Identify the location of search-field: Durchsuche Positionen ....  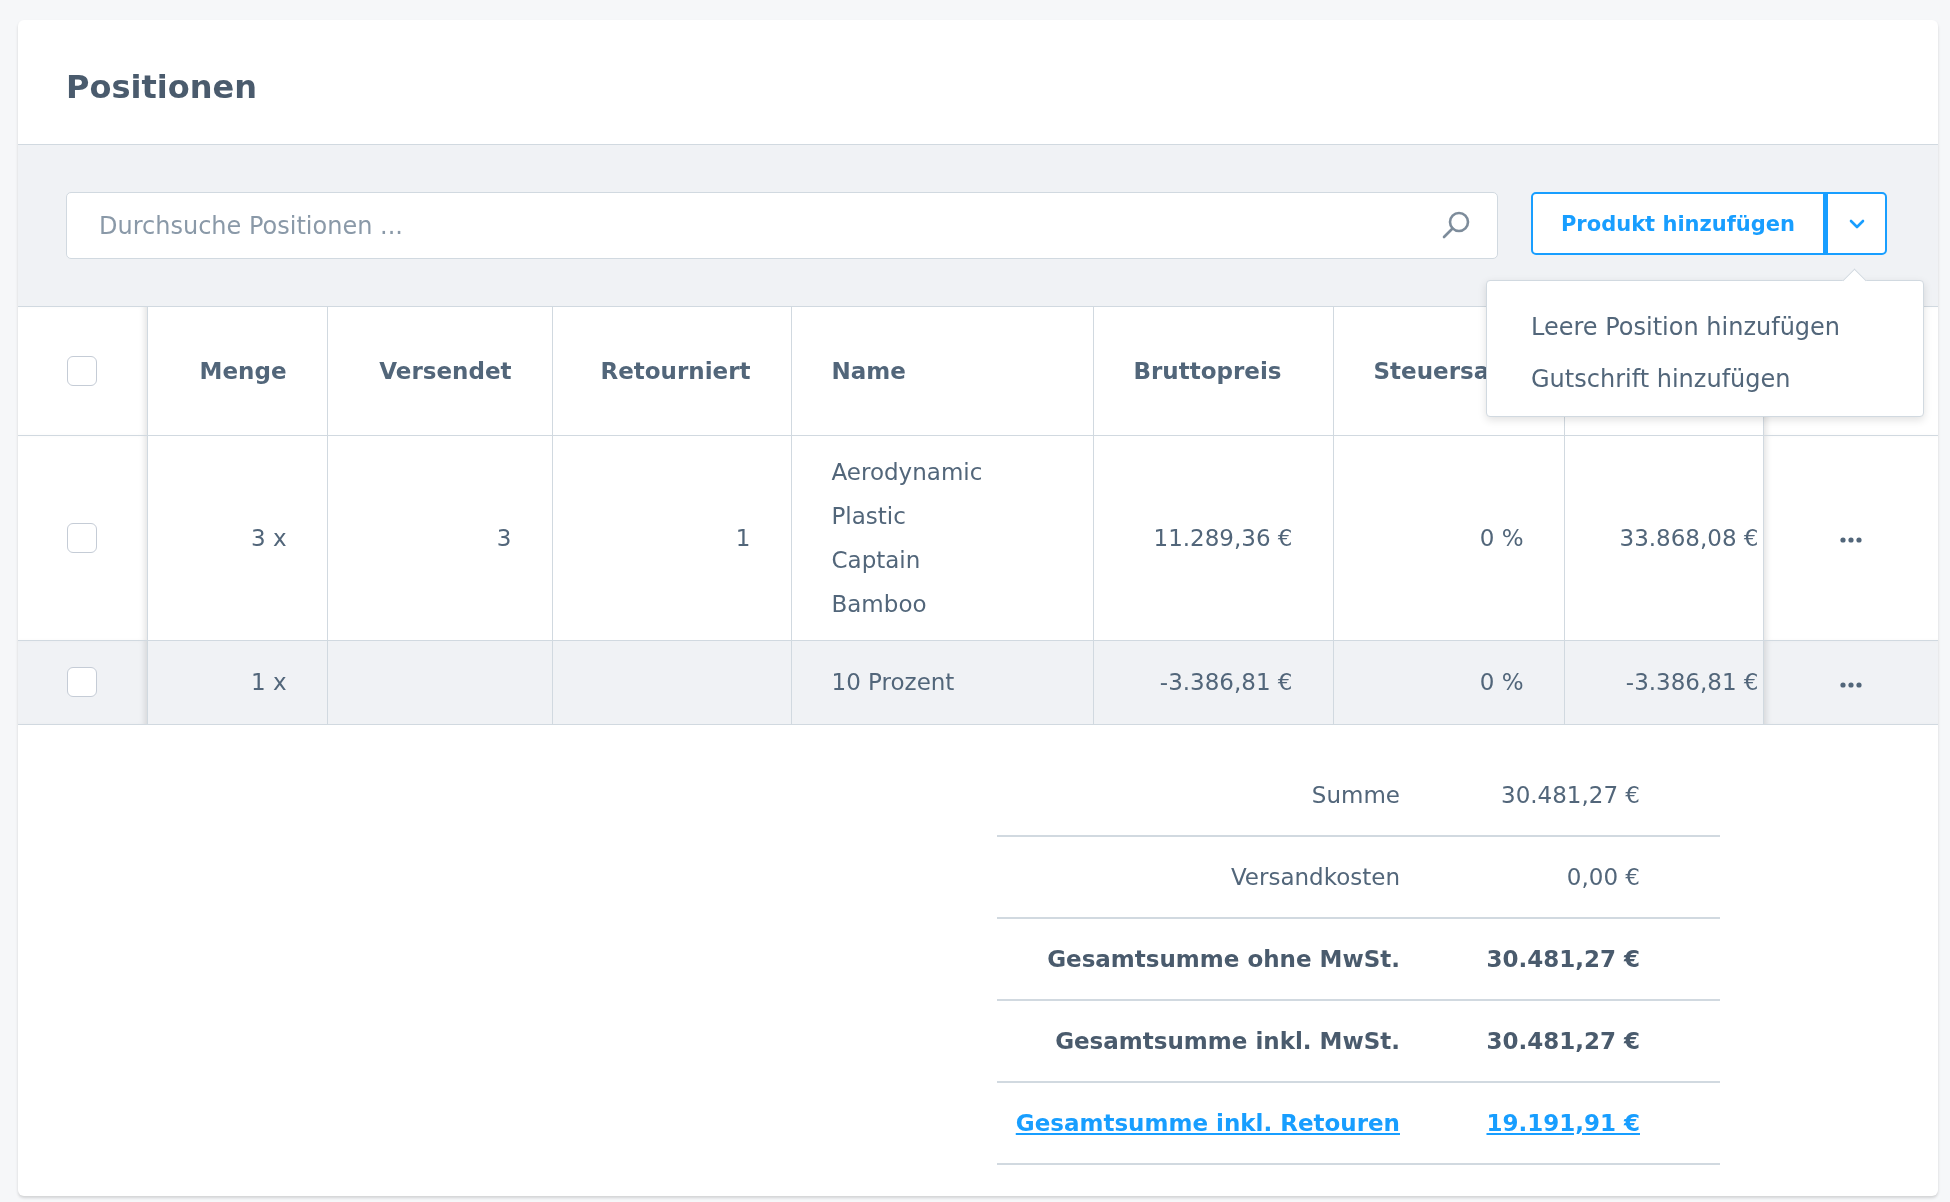
(782, 225).